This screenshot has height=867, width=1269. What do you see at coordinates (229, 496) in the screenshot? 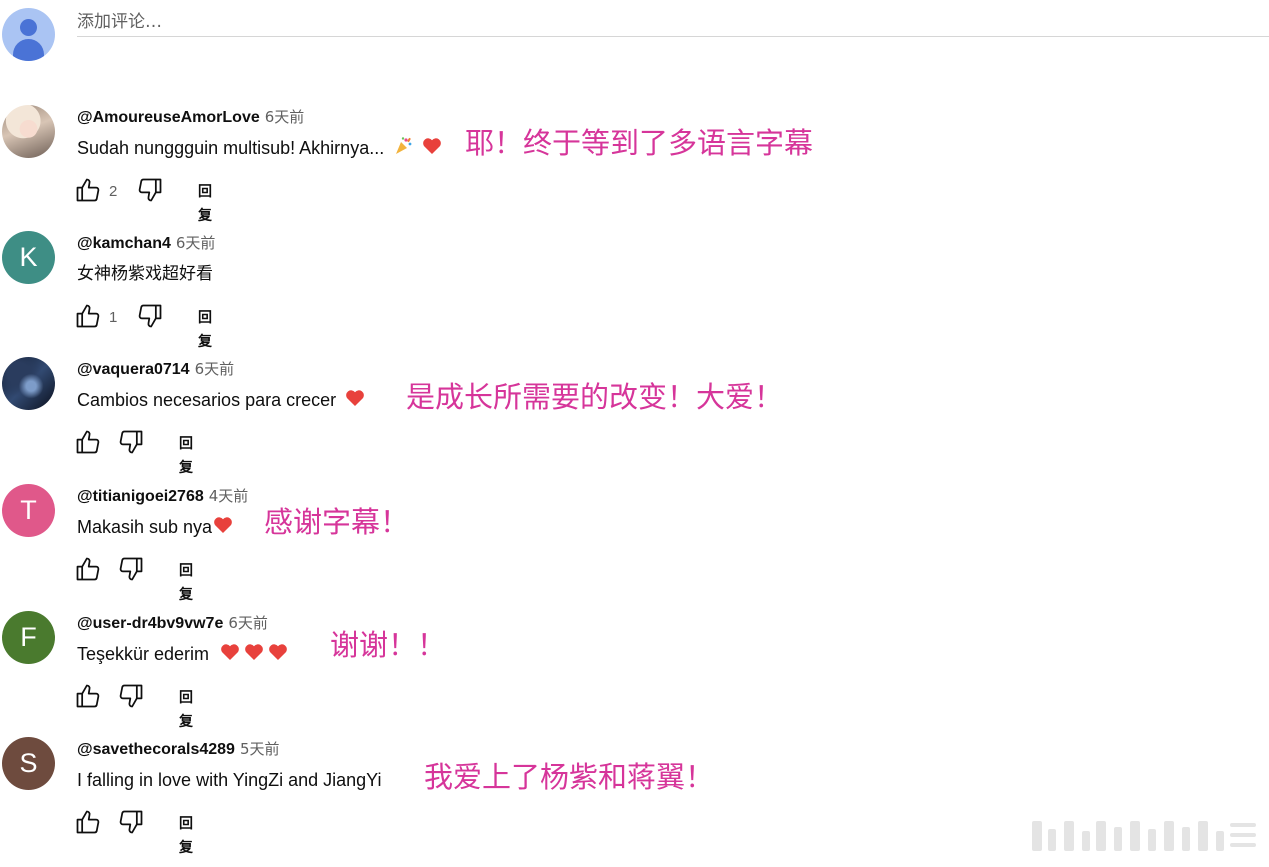
I see `comment-timestamp: 4天前` at bounding box center [229, 496].